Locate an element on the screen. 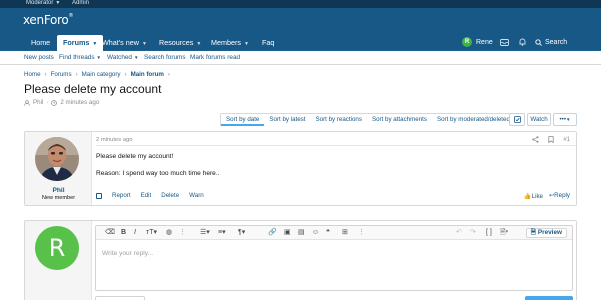 This screenshot has width=601, height=300. more-format-icon: ⋮ is located at coordinates (182, 233).